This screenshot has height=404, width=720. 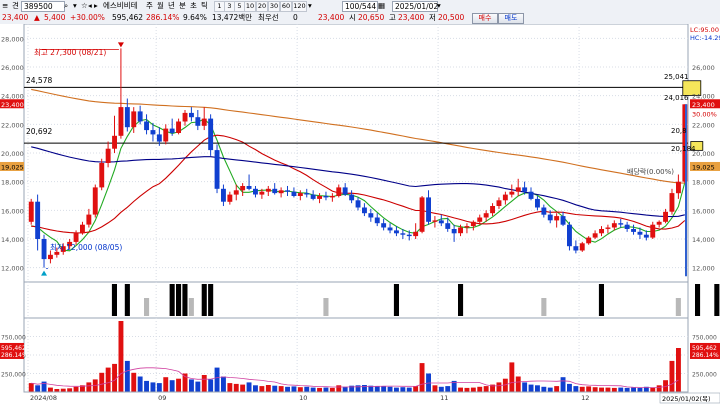 What do you see at coordinates (444, 398) in the screenshot?
I see `date-axis-label: 11` at bounding box center [444, 398].